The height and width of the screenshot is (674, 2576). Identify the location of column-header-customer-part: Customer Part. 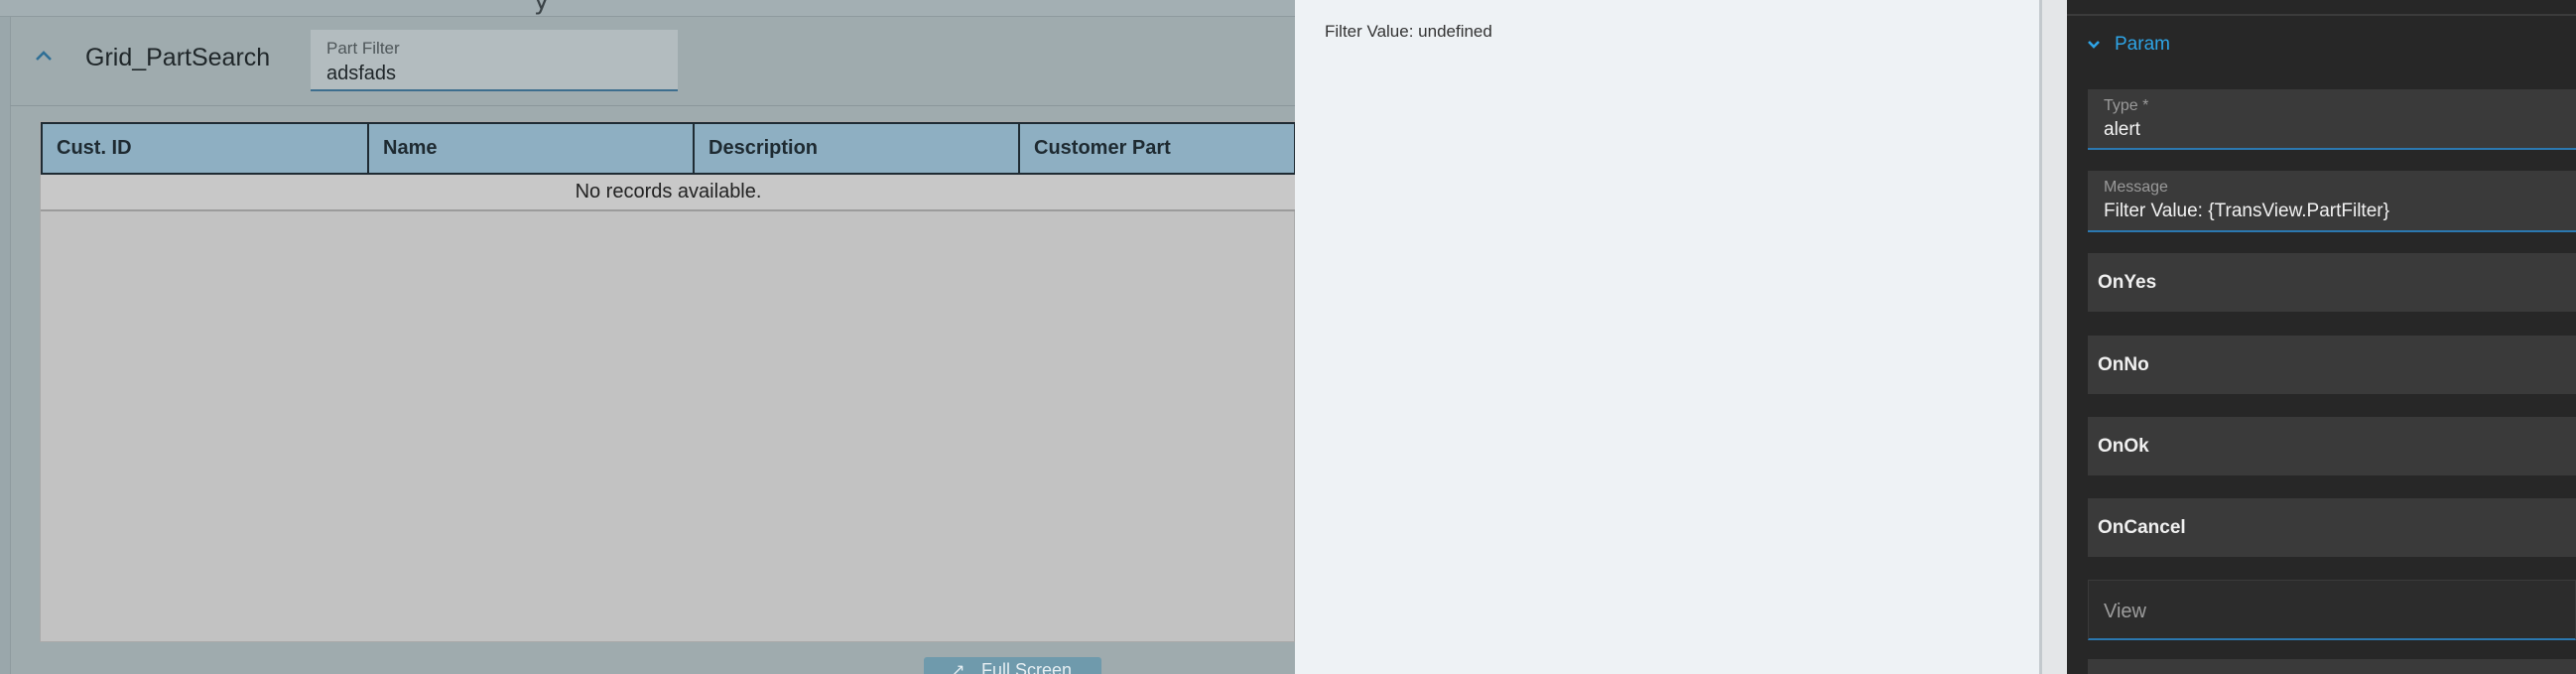
(1158, 148).